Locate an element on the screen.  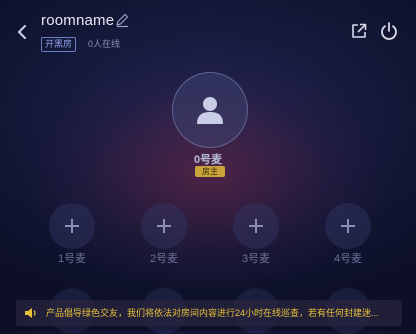
seat-2-button is located at coordinates (164, 226).